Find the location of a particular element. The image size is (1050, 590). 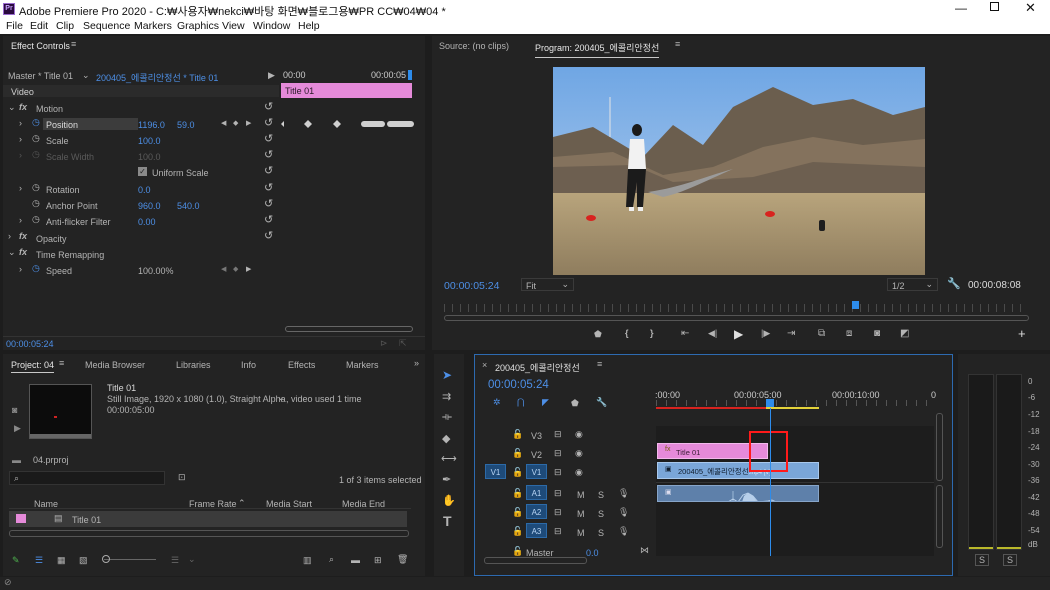

timeline-settings-icon: 🔧 is located at coordinates (601, 402).